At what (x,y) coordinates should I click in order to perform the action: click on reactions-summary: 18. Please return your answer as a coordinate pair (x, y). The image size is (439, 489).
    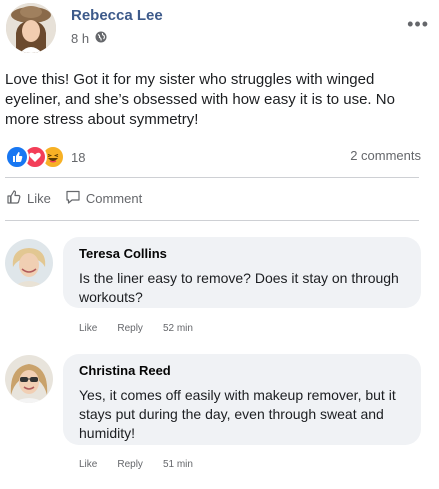
    Looking at the image, I should click on (45, 157).